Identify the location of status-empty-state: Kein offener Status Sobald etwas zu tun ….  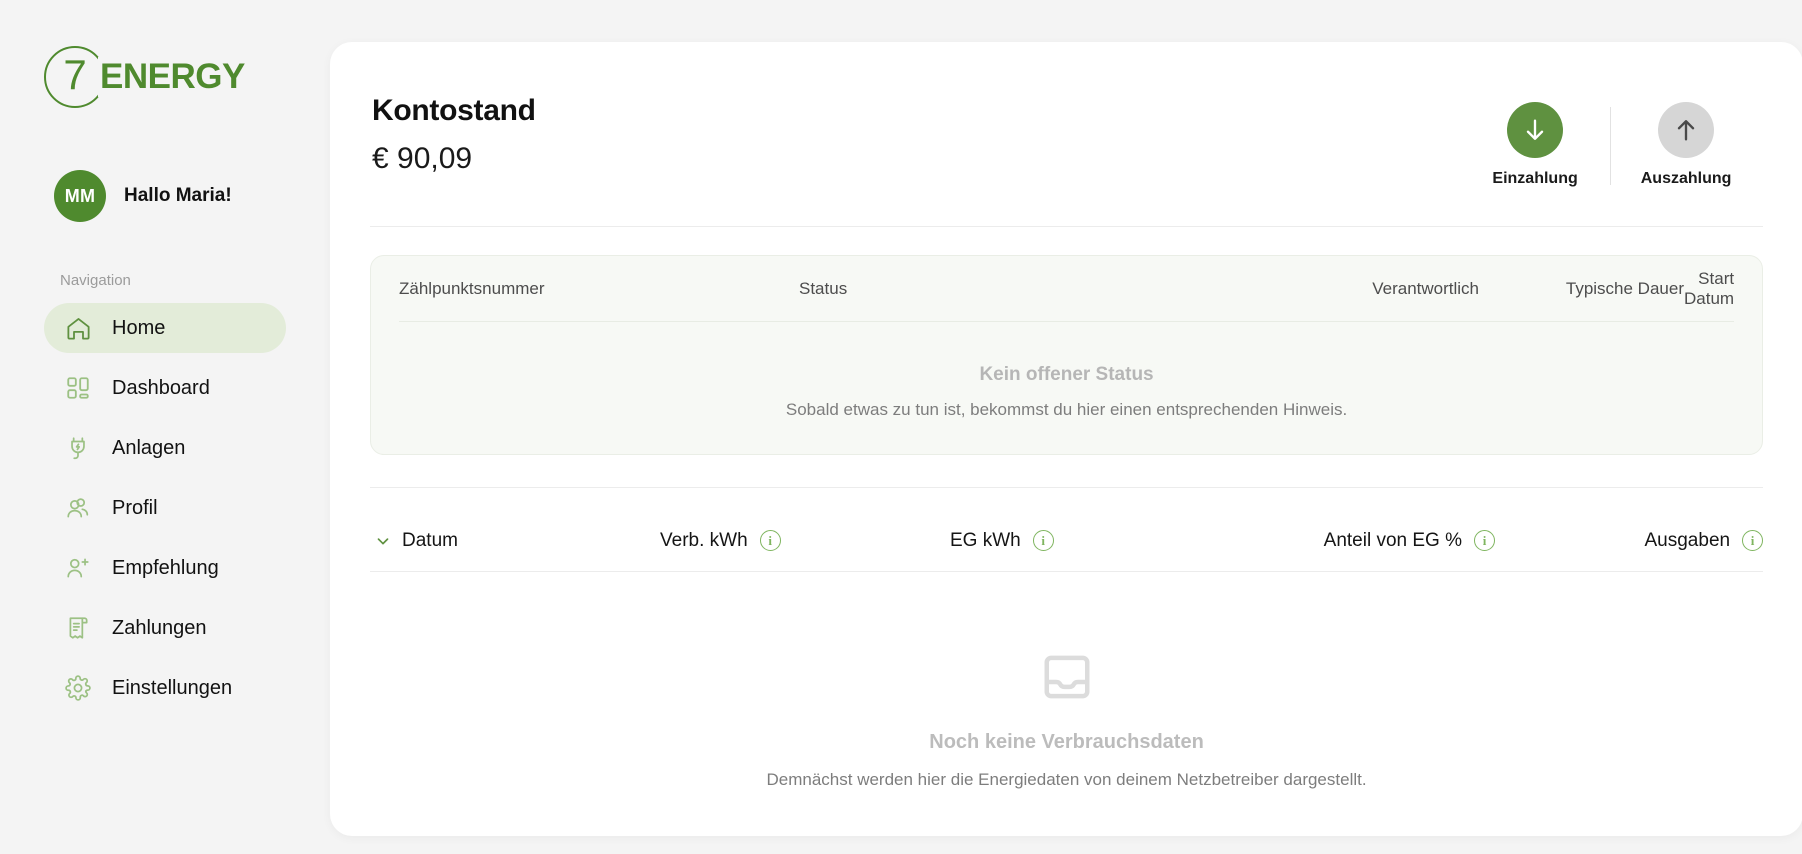
(1066, 371).